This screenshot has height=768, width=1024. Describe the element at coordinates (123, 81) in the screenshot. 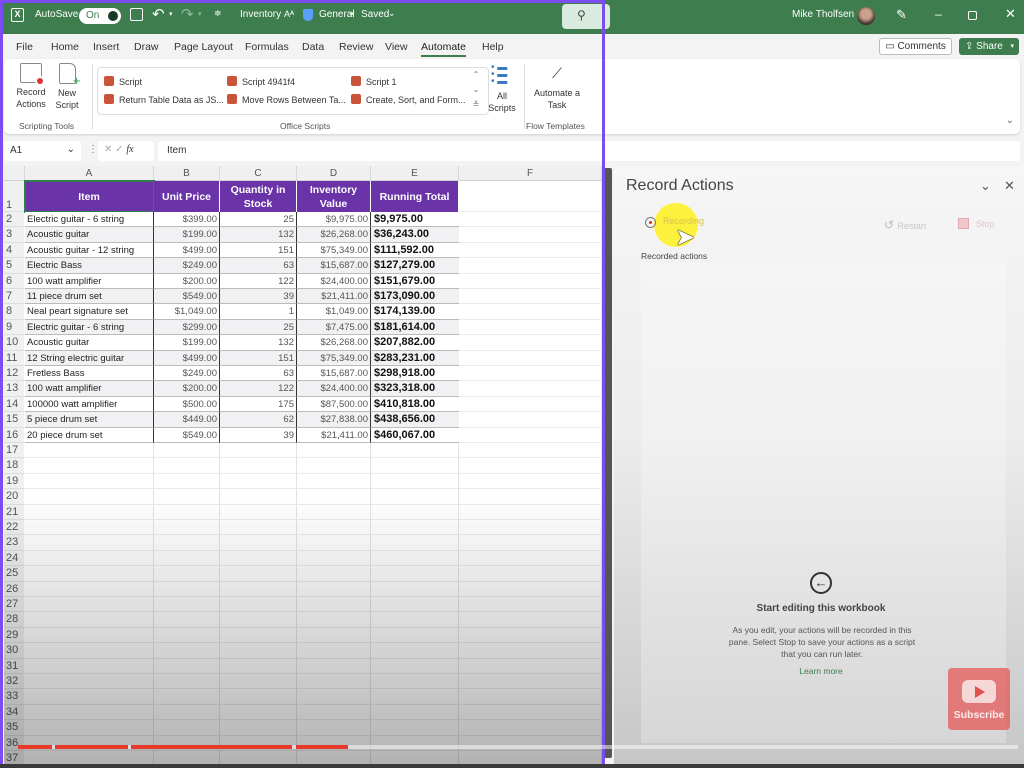

I see `script-item: Script` at that location.